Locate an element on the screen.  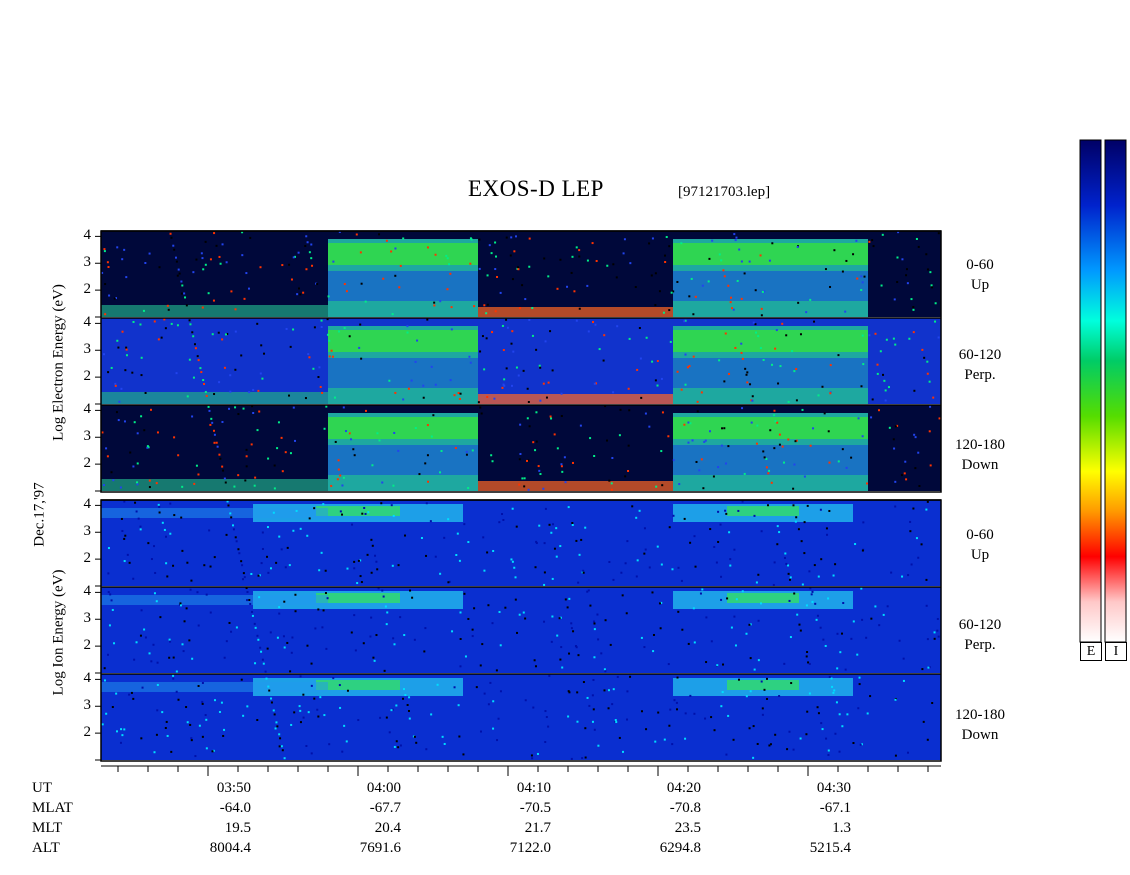
ephem-alt-value: 8004.4 is located at coordinates (230, 848).